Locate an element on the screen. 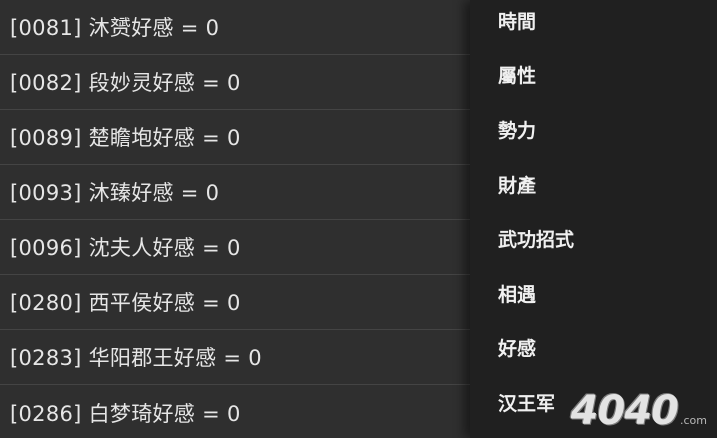 This screenshot has width=717, height=438. list-item: [0283] 华阳郡王好感 = 0 is located at coordinates (235, 357).